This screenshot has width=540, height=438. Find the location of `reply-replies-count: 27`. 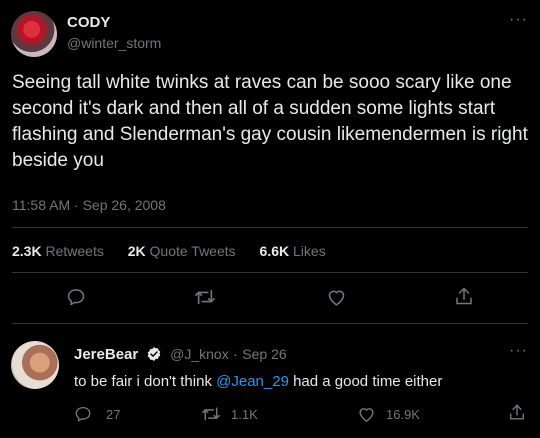

reply-replies-count: 27 is located at coordinates (113, 414).